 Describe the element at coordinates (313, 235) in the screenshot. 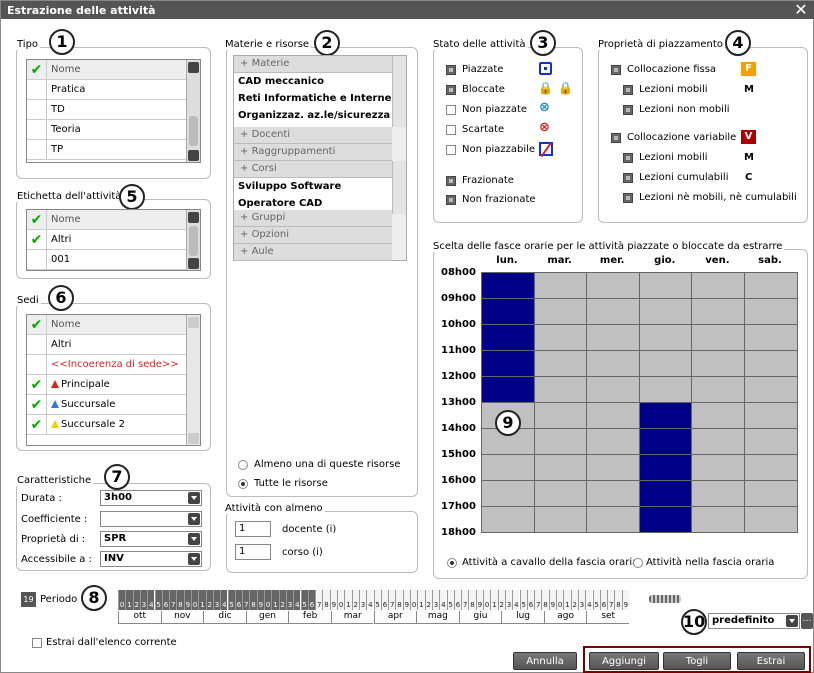

I see `section-opzioni: + Opzioni` at that location.